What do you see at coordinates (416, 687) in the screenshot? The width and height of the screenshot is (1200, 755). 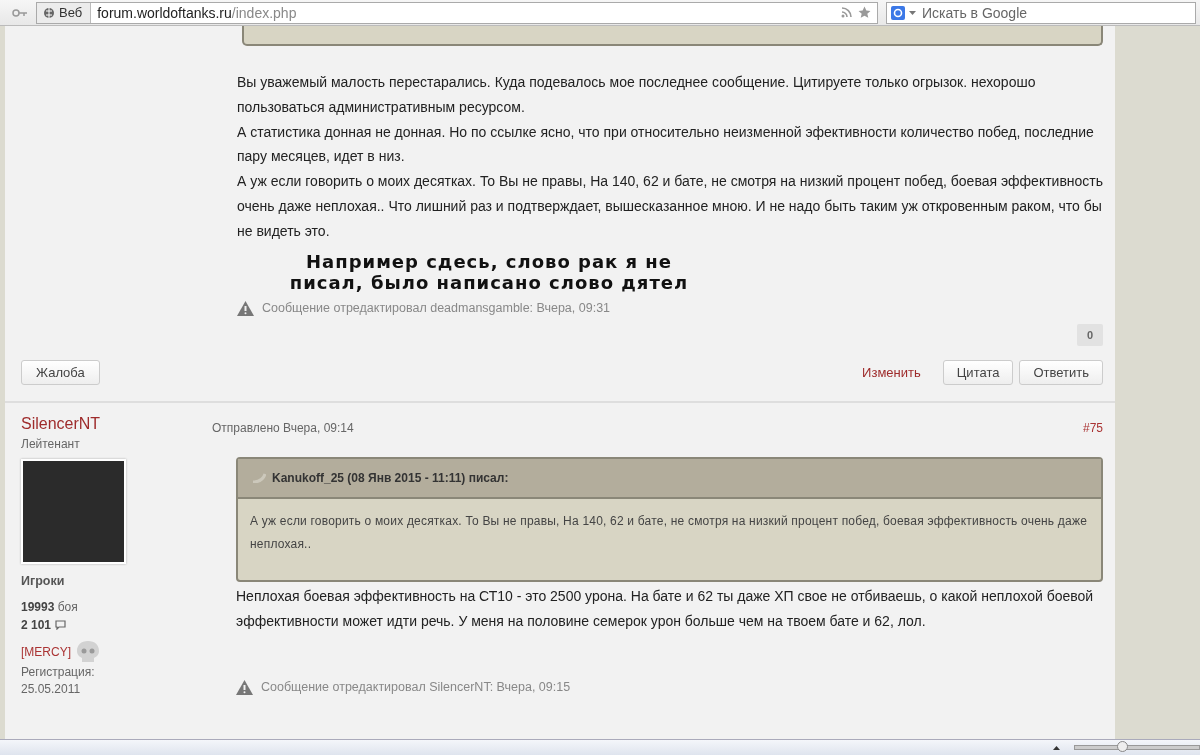 I see `edit-note: Сообщение отредактировал SilencerNT: Вчера, 09:15` at bounding box center [416, 687].